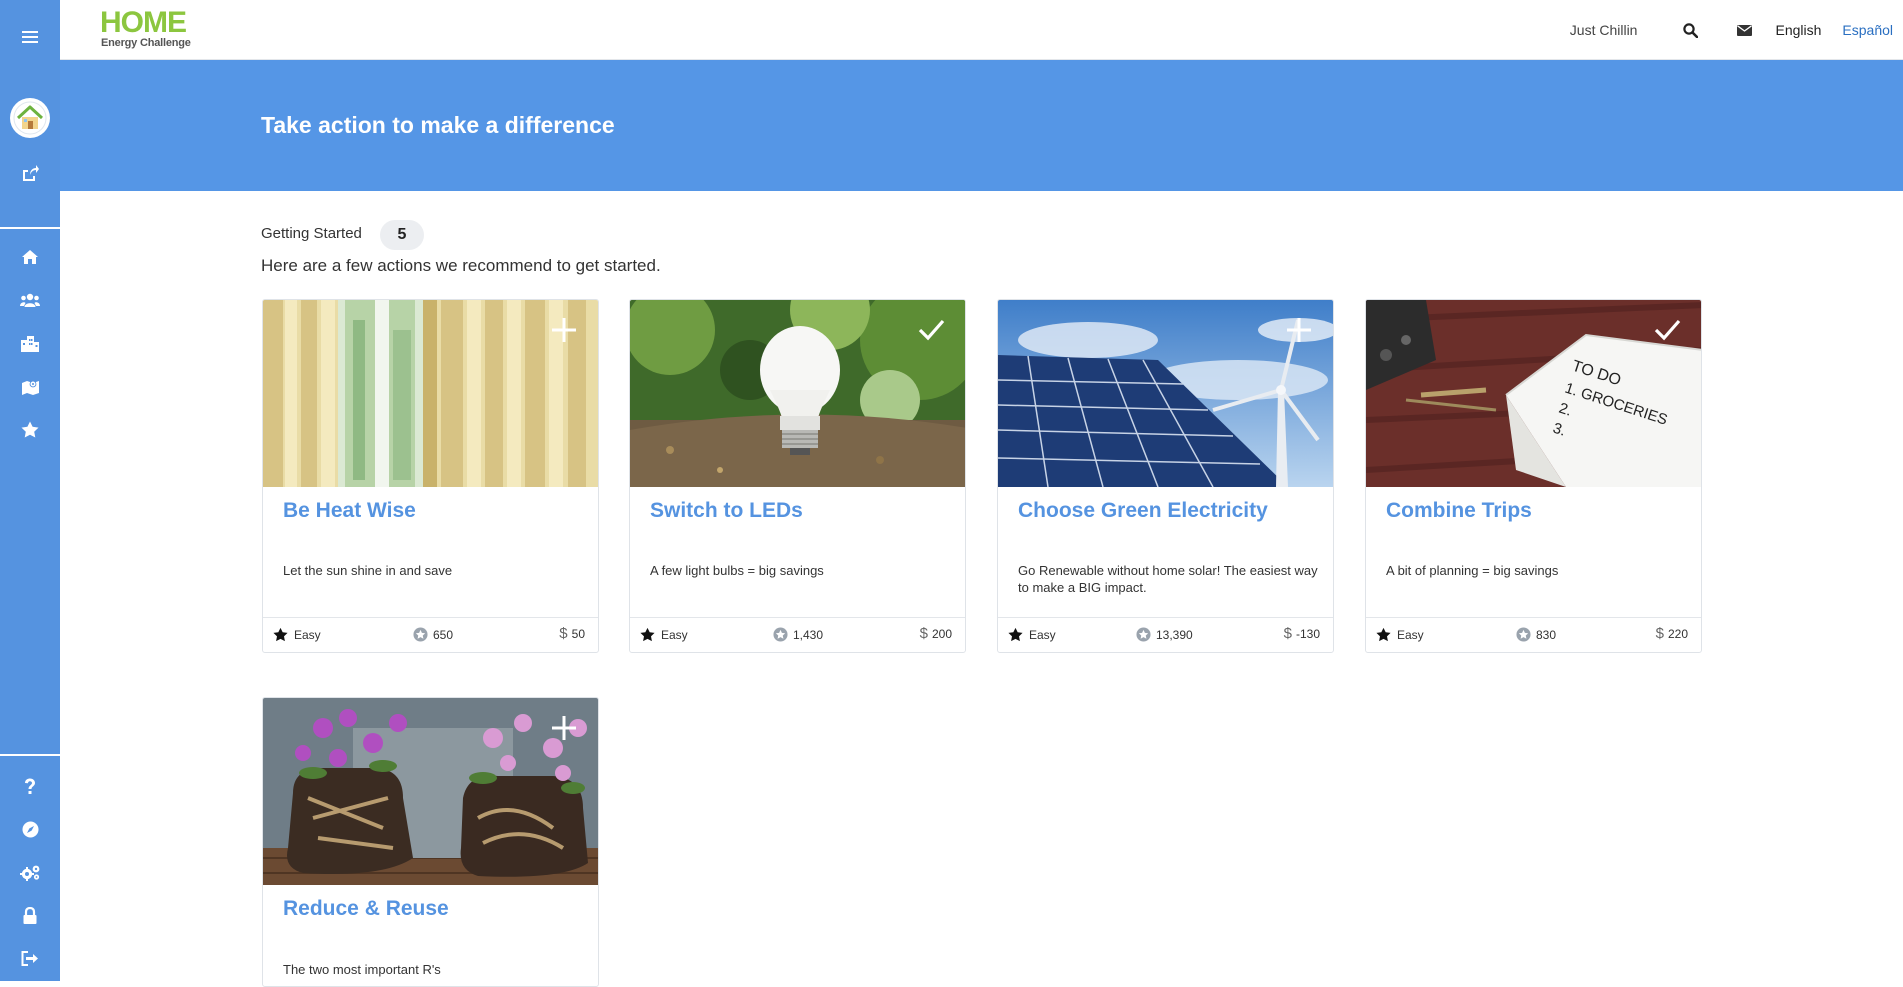 This screenshot has width=1903, height=987. I want to click on logo-title: HOME, so click(143, 22).